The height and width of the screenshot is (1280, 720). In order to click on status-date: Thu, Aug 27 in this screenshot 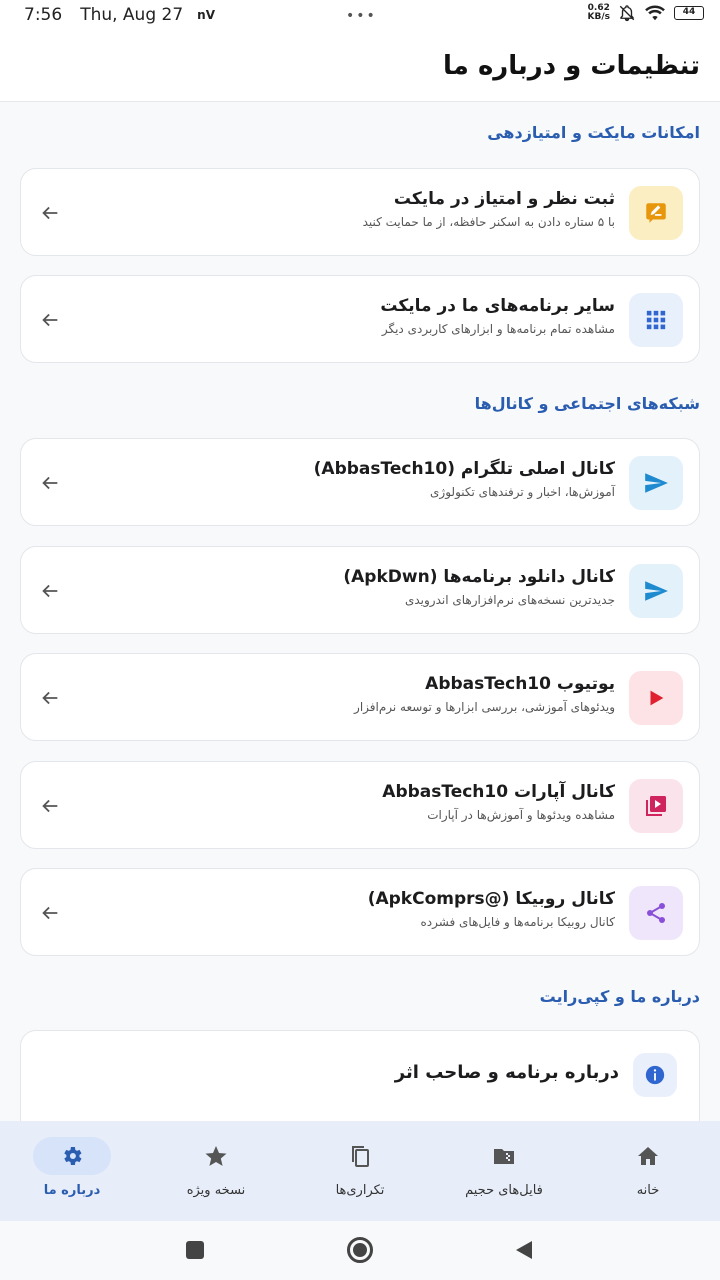, I will do `click(132, 15)`.